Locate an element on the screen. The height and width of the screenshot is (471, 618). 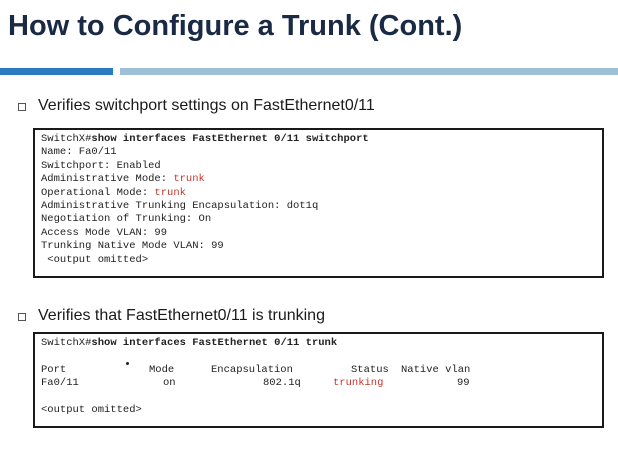
output-line: Access Mode VLAN: 99 is located at coordinates (318, 233).